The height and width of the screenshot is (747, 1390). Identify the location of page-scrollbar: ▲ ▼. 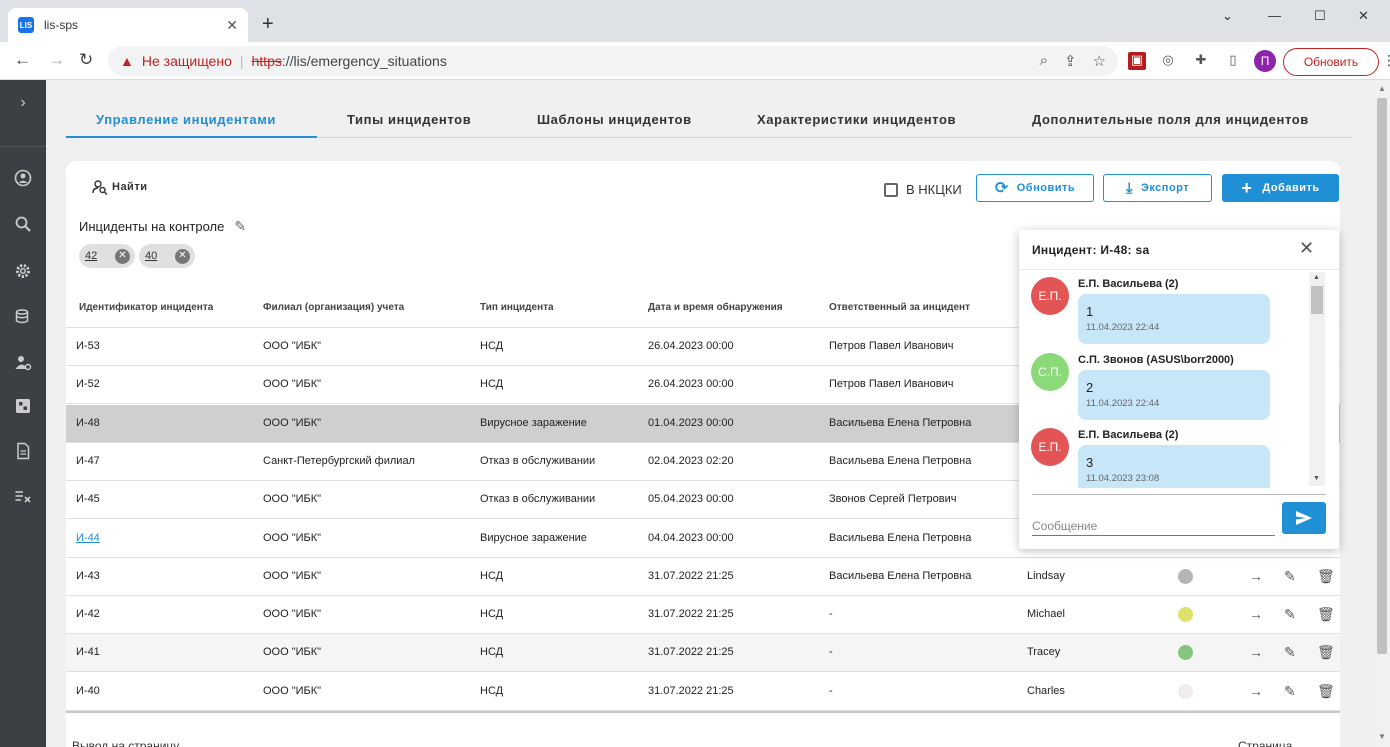
(1382, 413).